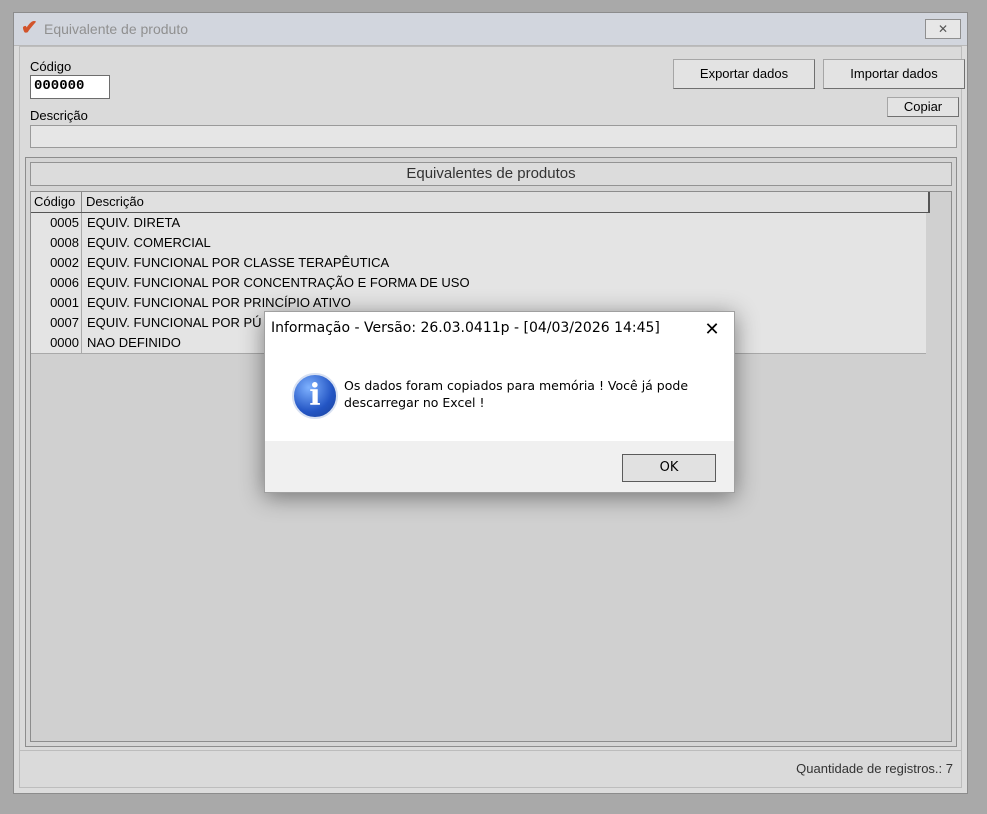 This screenshot has height=814, width=987. Describe the element at coordinates (115, 202) in the screenshot. I see `column-header-descricao: Descrição` at that location.